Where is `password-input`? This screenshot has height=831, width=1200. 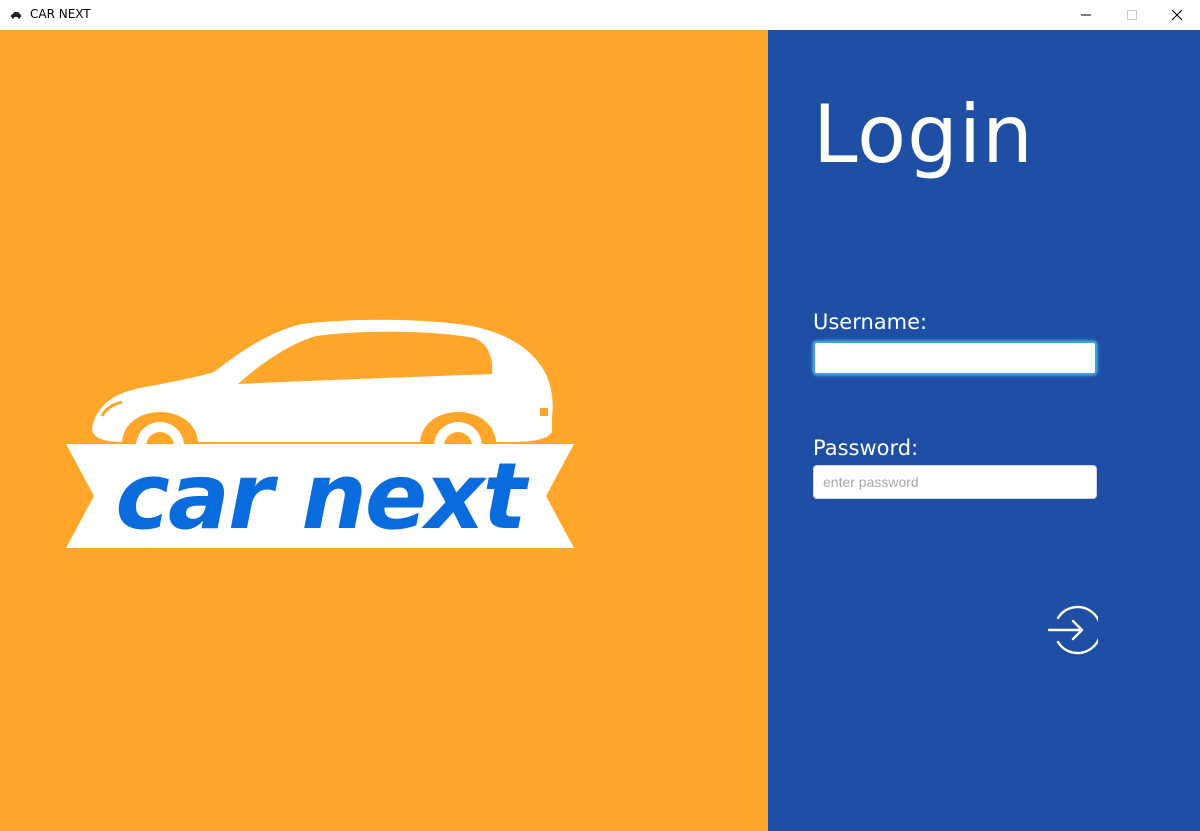 password-input is located at coordinates (955, 482).